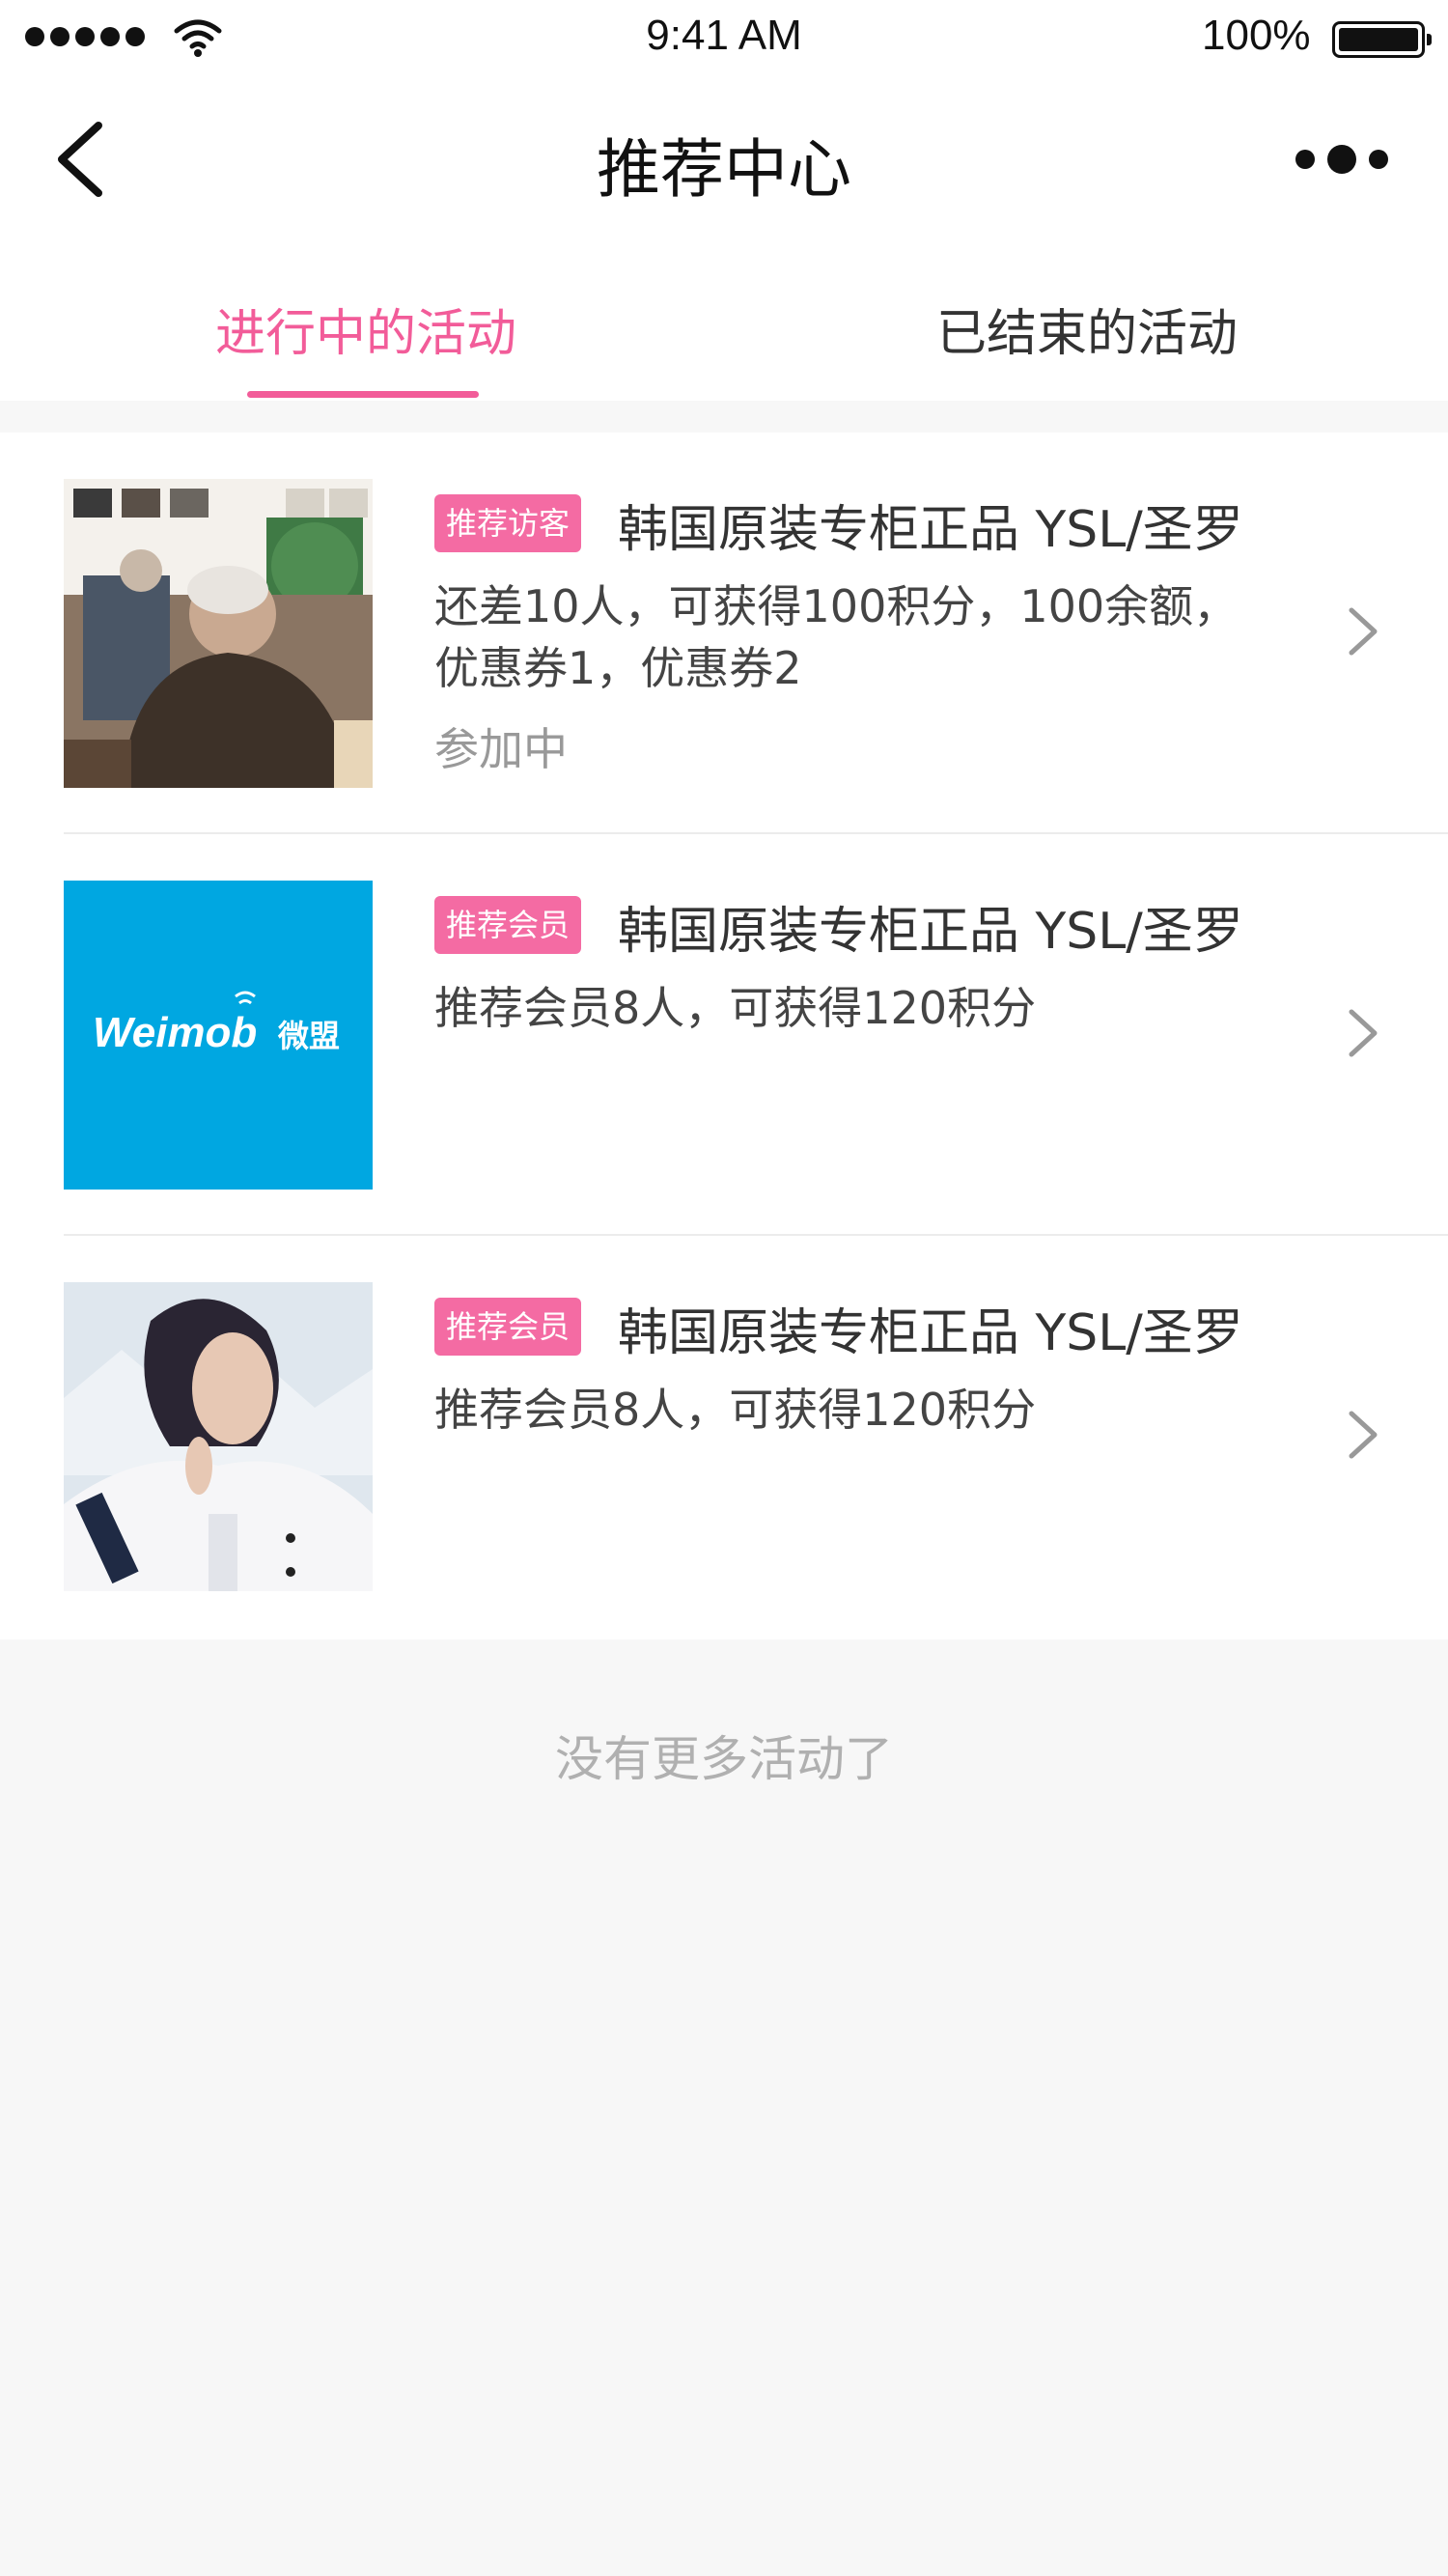 This screenshot has height=2576, width=1448. I want to click on weimob-logo: Weimob 微盟, so click(219, 1035).